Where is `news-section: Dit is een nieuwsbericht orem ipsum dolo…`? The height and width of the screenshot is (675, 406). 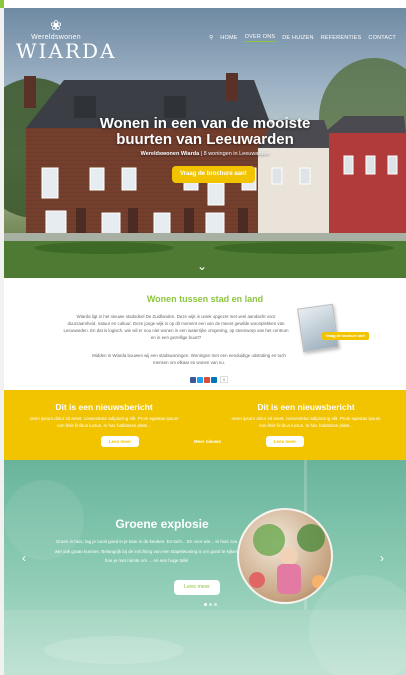 news-section: Dit is een nieuwsbericht orem ipsum dolo… is located at coordinates (205, 425).